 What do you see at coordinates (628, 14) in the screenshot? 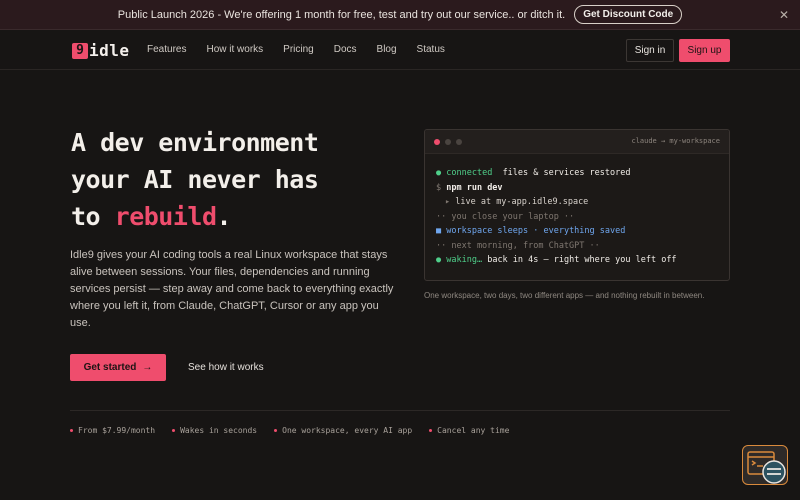
I see `get-discount-code-button: Get Discount Code` at bounding box center [628, 14].